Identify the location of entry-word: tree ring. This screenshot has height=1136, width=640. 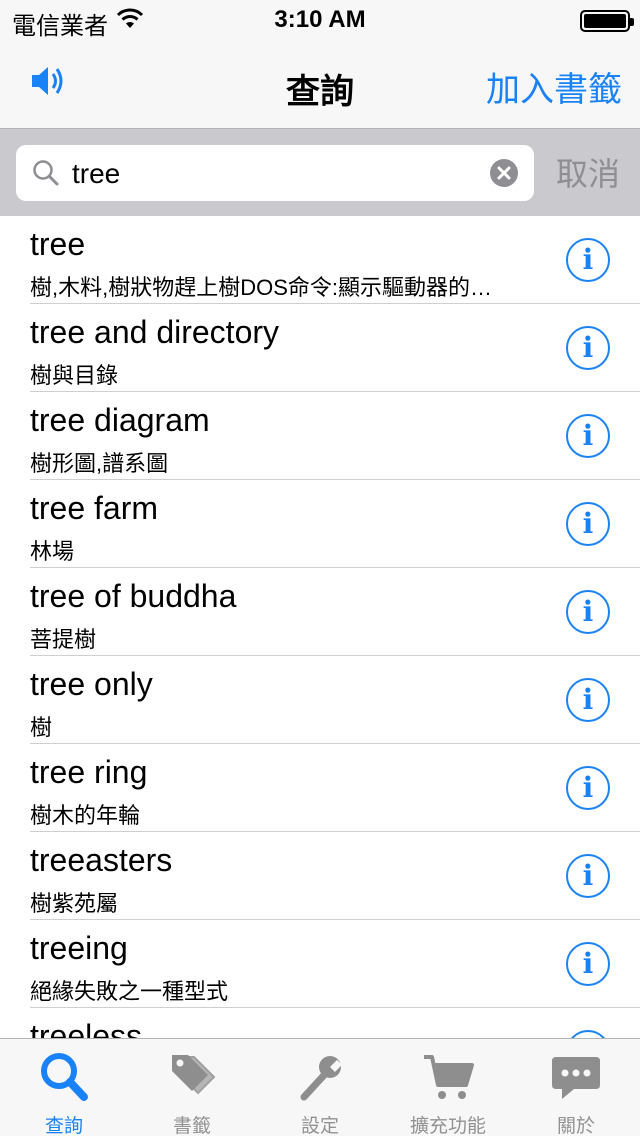
(89, 772).